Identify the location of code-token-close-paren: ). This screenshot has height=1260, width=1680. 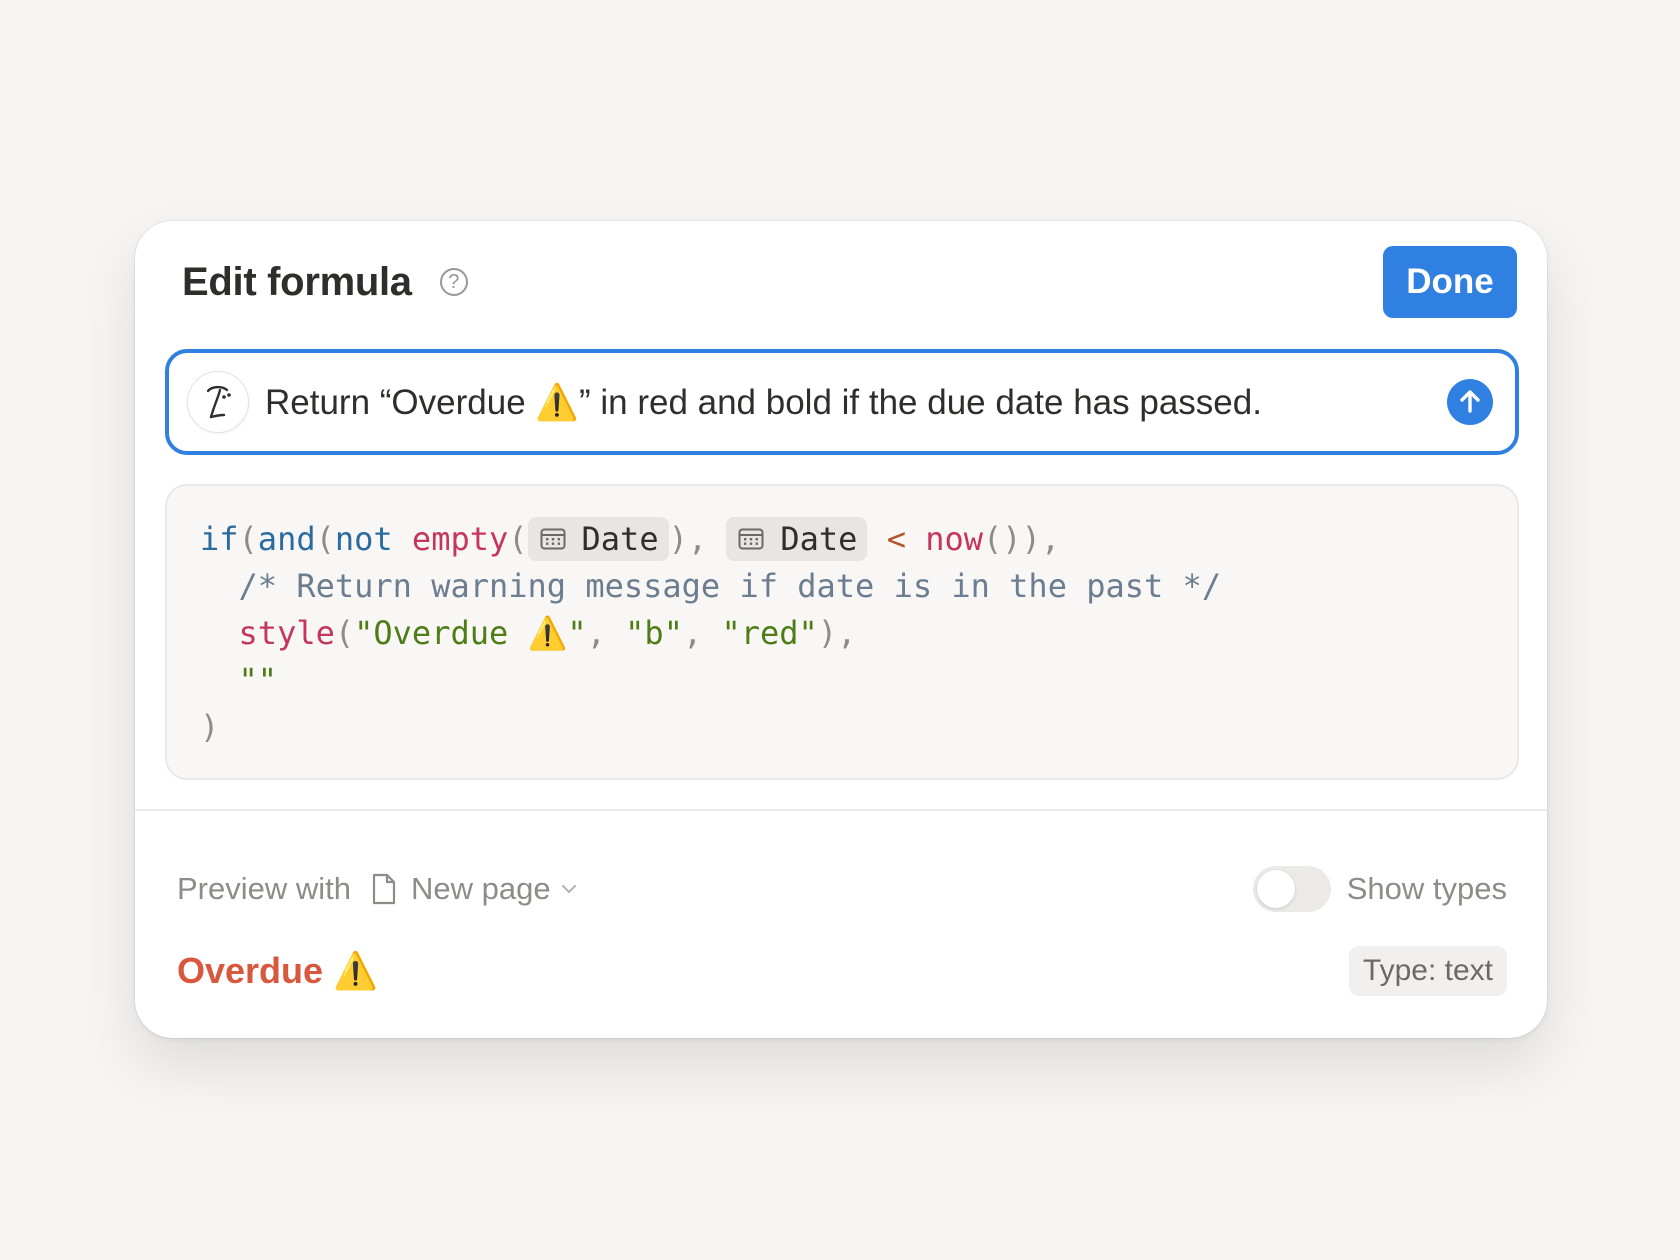
(210, 727).